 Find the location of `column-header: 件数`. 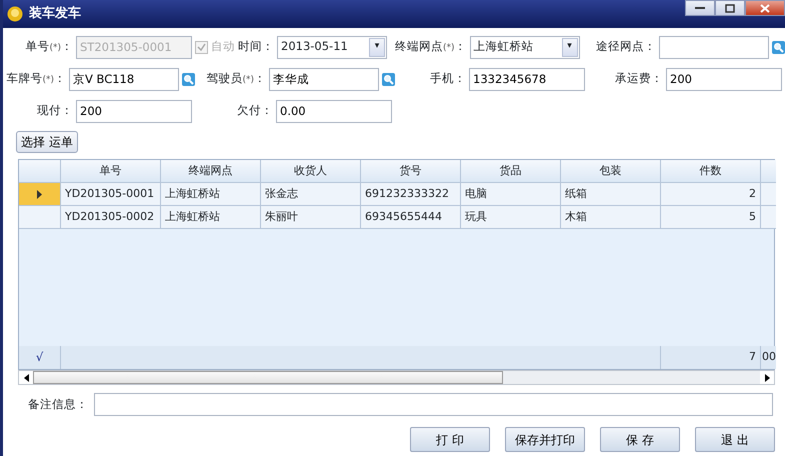

column-header: 件数 is located at coordinates (711, 171).